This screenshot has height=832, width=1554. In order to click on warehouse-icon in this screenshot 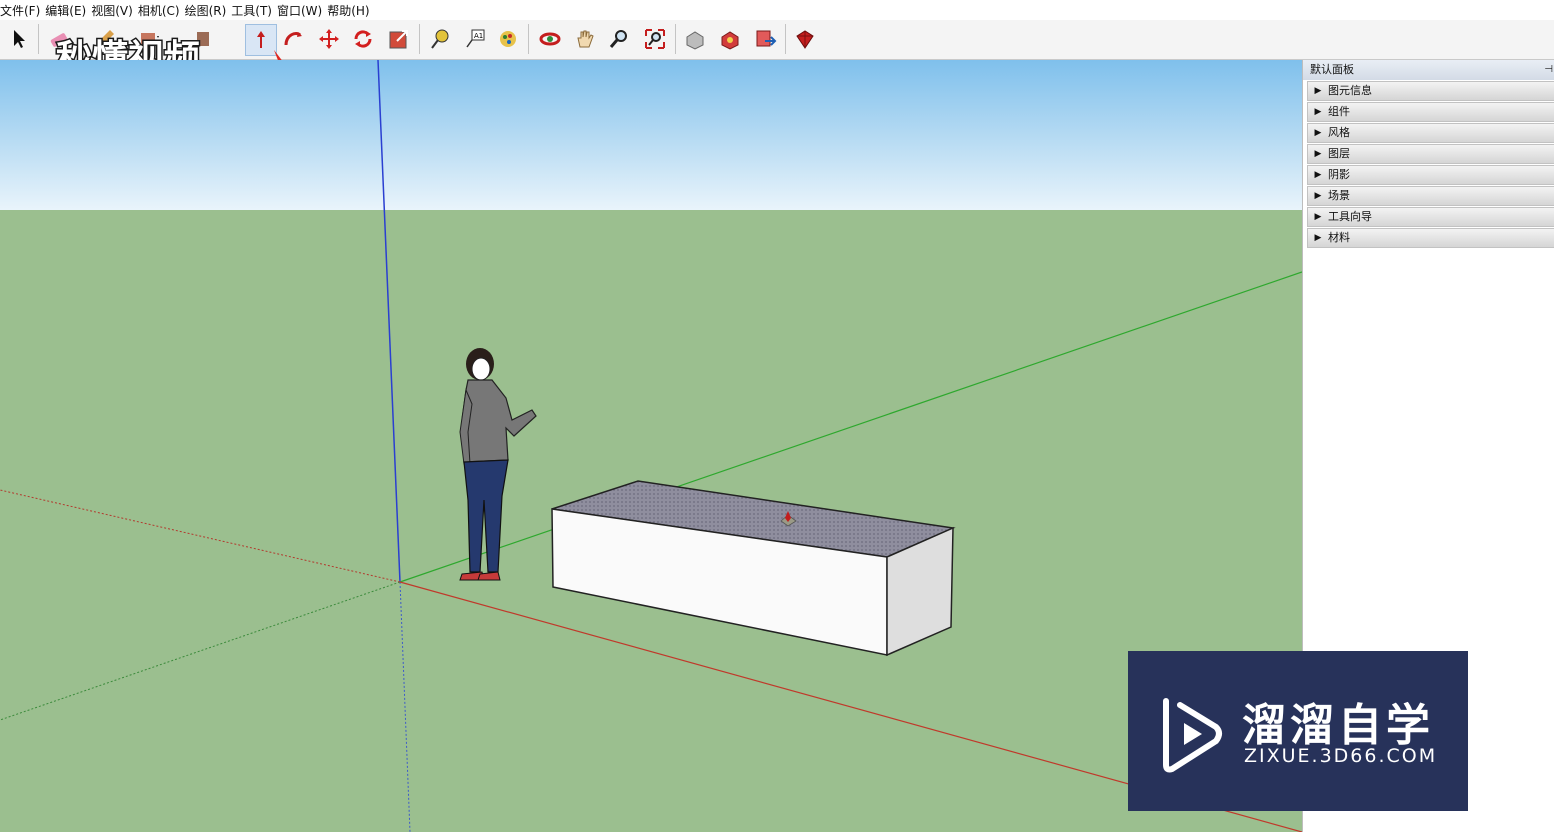, I will do `click(695, 39)`.